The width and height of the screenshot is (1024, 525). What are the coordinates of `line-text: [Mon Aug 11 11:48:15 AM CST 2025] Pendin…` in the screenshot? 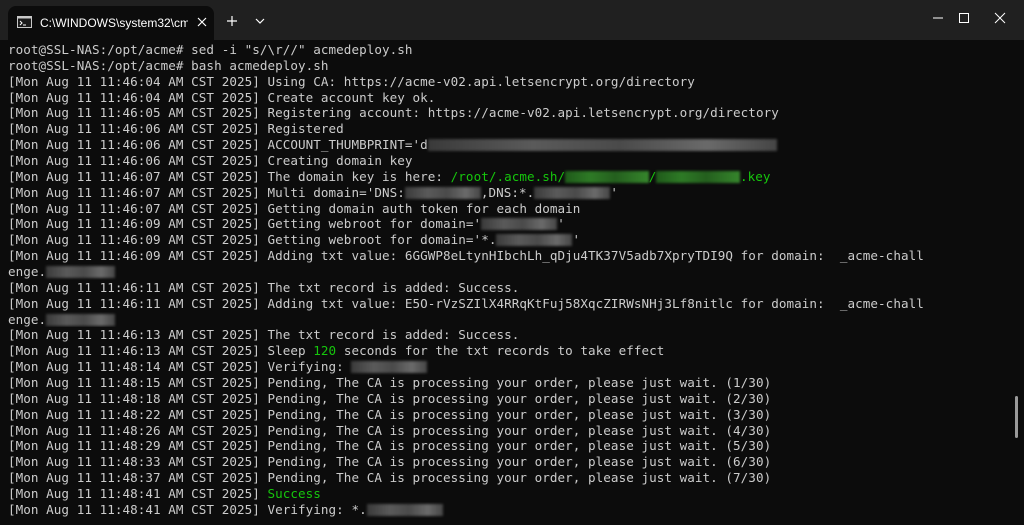 It's located at (390, 383).